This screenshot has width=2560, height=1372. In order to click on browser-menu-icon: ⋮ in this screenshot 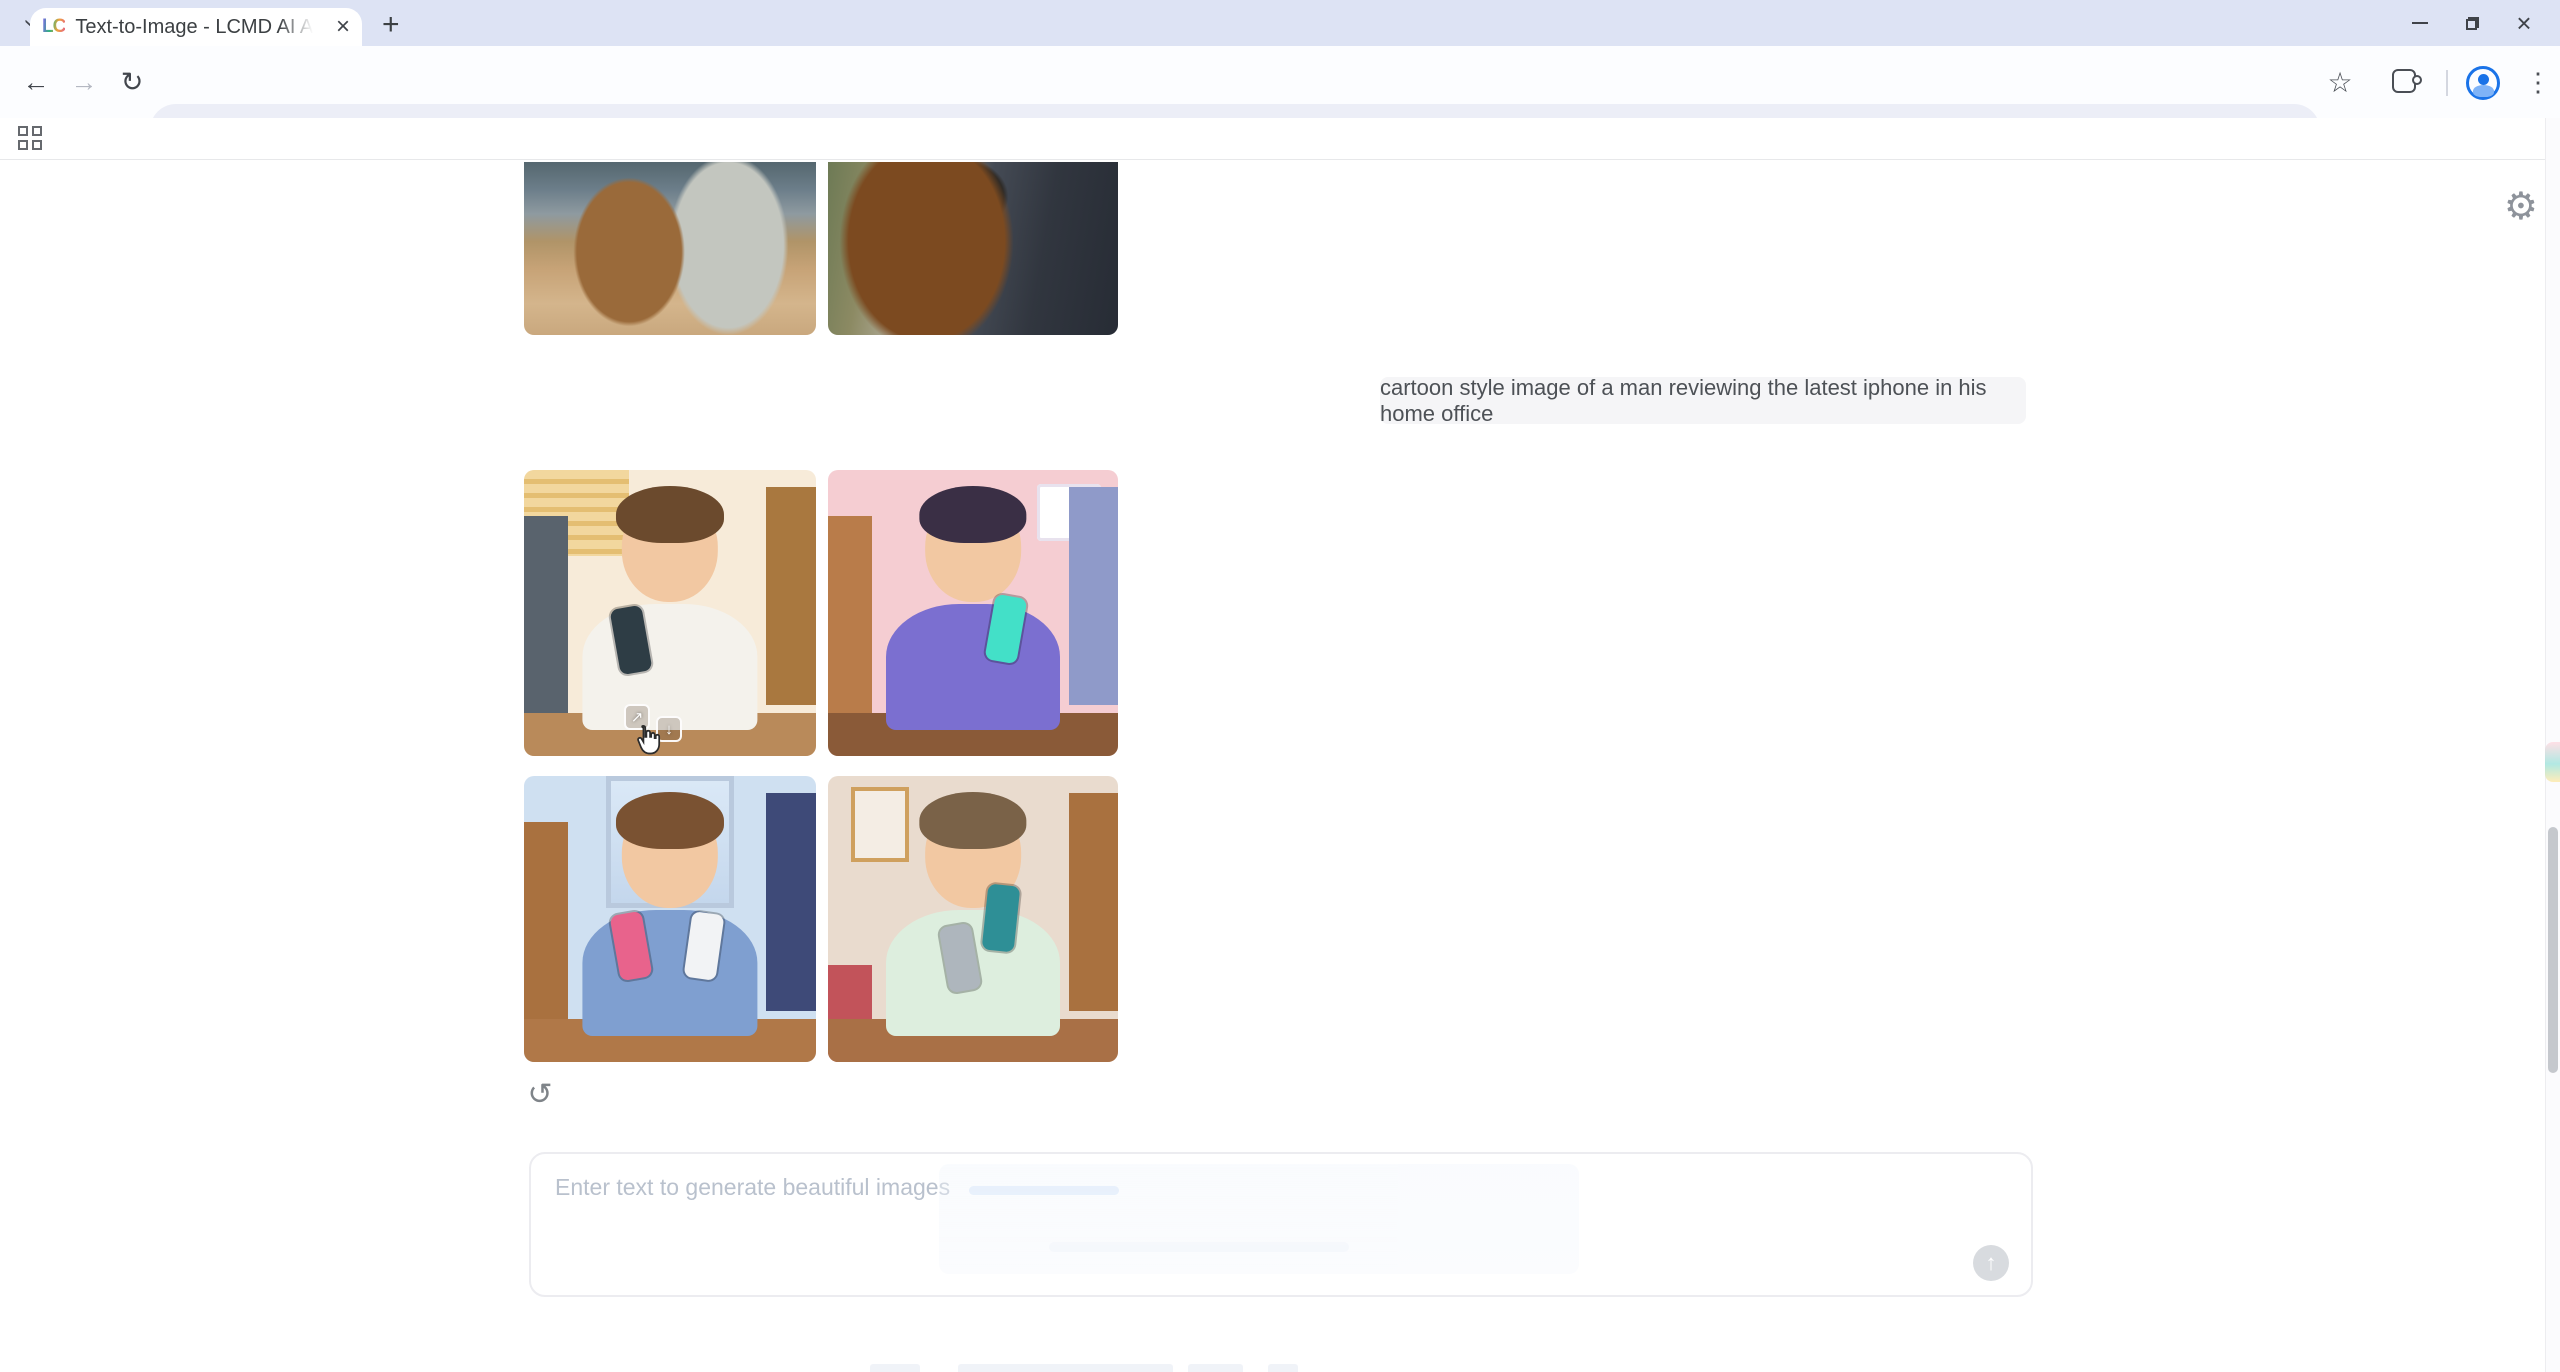, I will do `click(2538, 82)`.